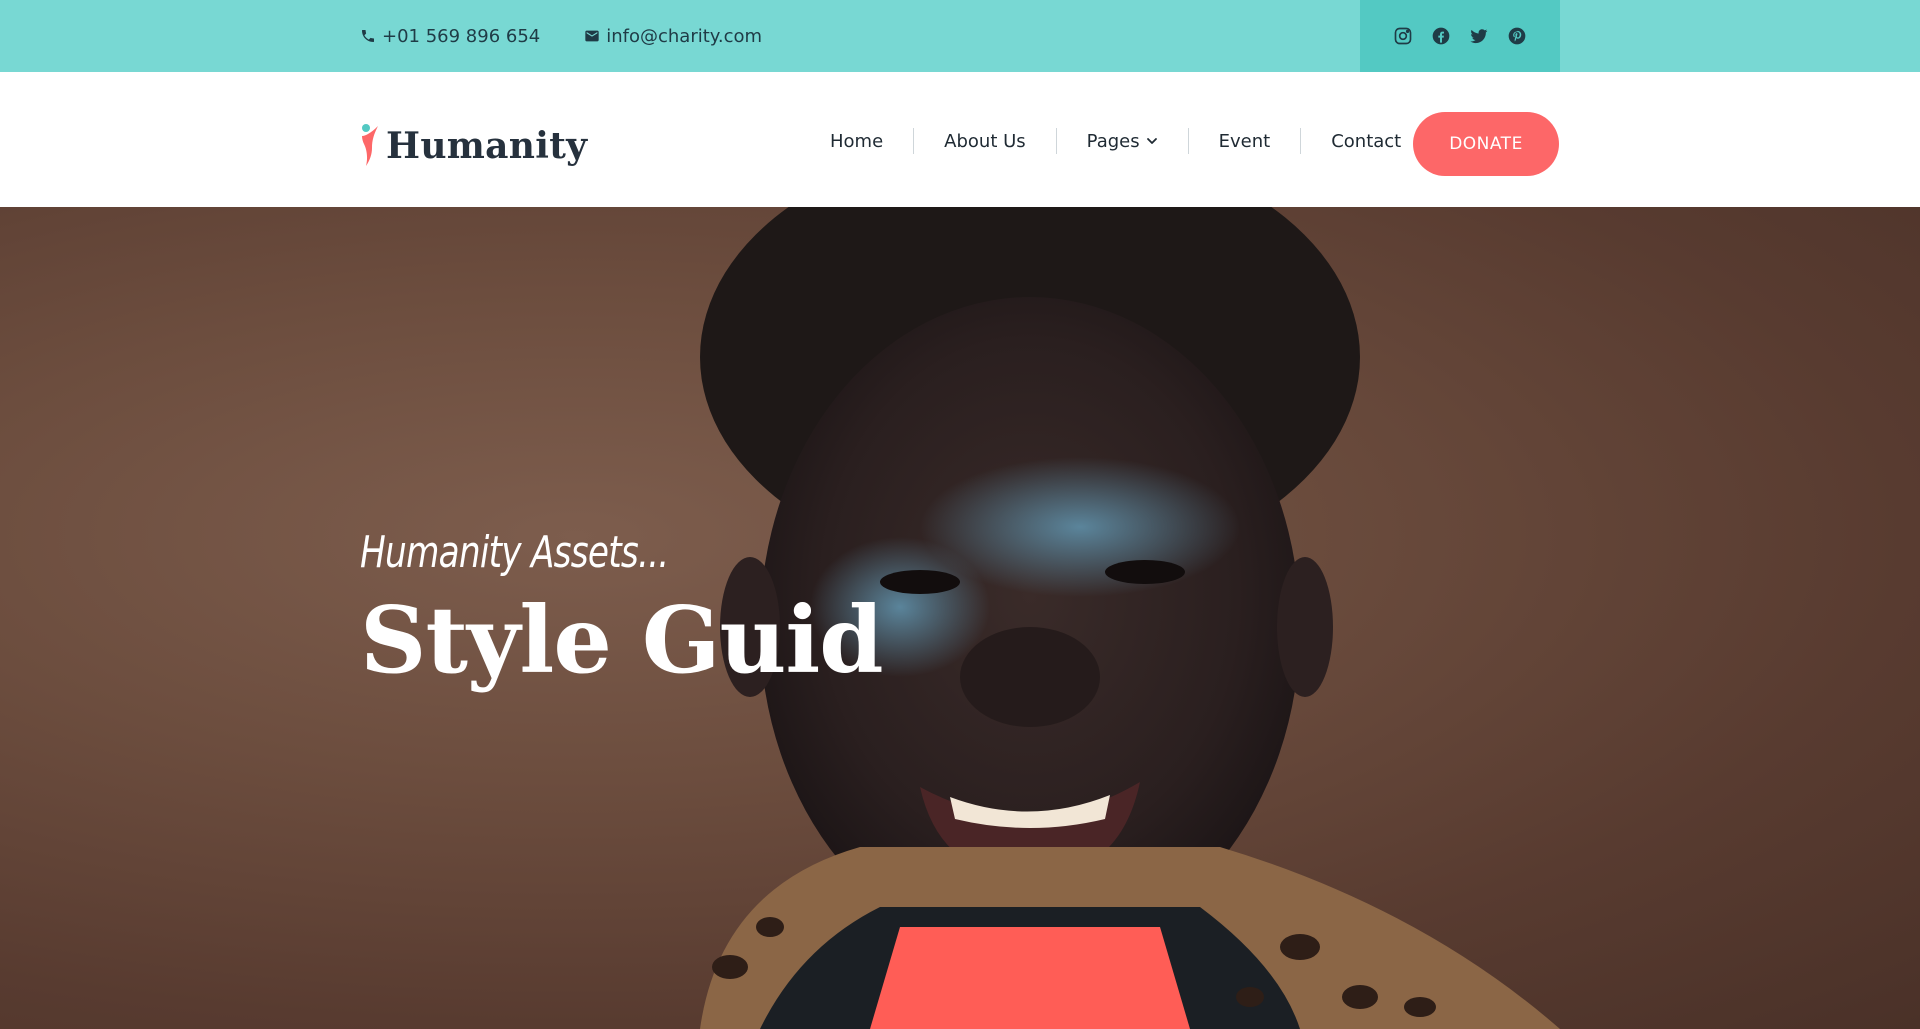 This screenshot has width=1920, height=1029. What do you see at coordinates (592, 36) in the screenshot?
I see `mail-icon` at bounding box center [592, 36].